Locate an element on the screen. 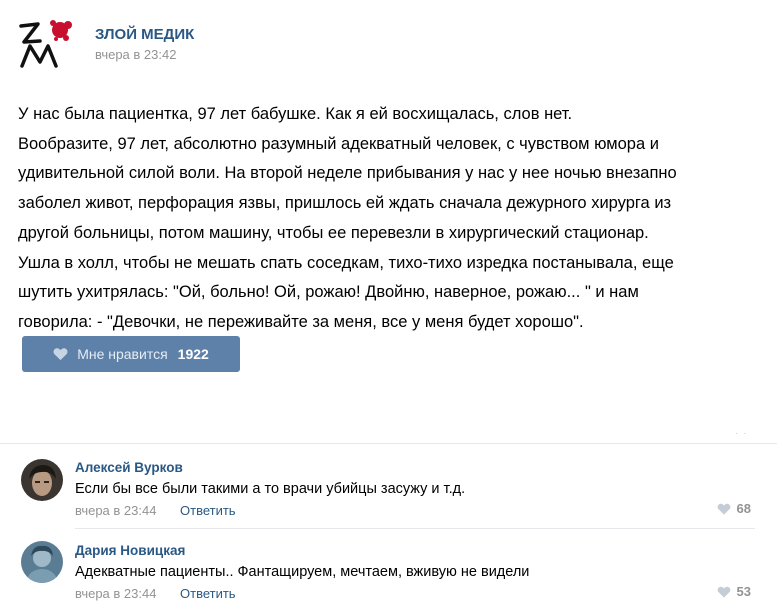 This screenshot has height=615, width=777. comment-like-count: 53 is located at coordinates (743, 591).